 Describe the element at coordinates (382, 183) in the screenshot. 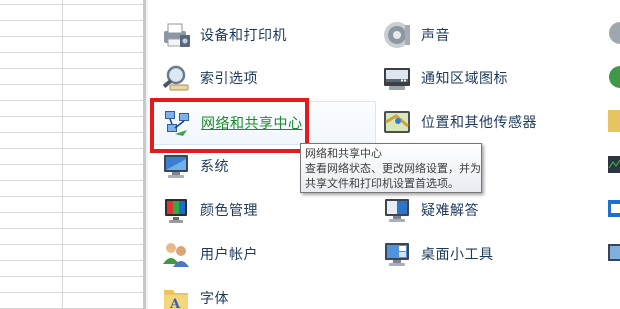

I see `tooltip-line: 共享文件和打印机设置首选项。` at that location.